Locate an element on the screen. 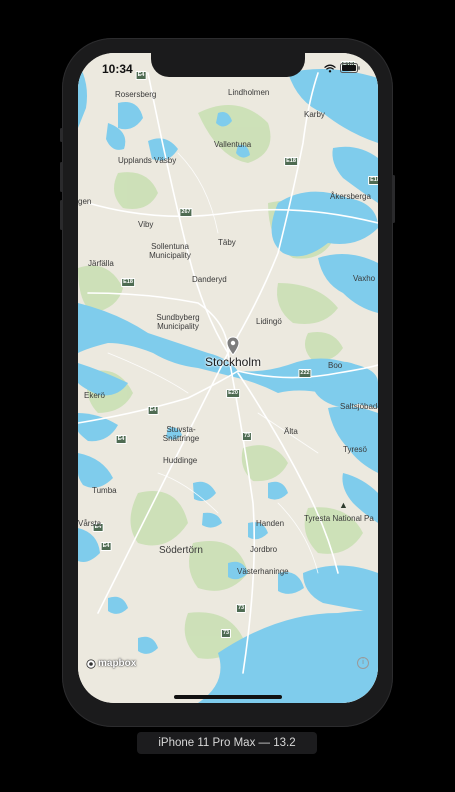  power-button is located at coordinates (393, 199).